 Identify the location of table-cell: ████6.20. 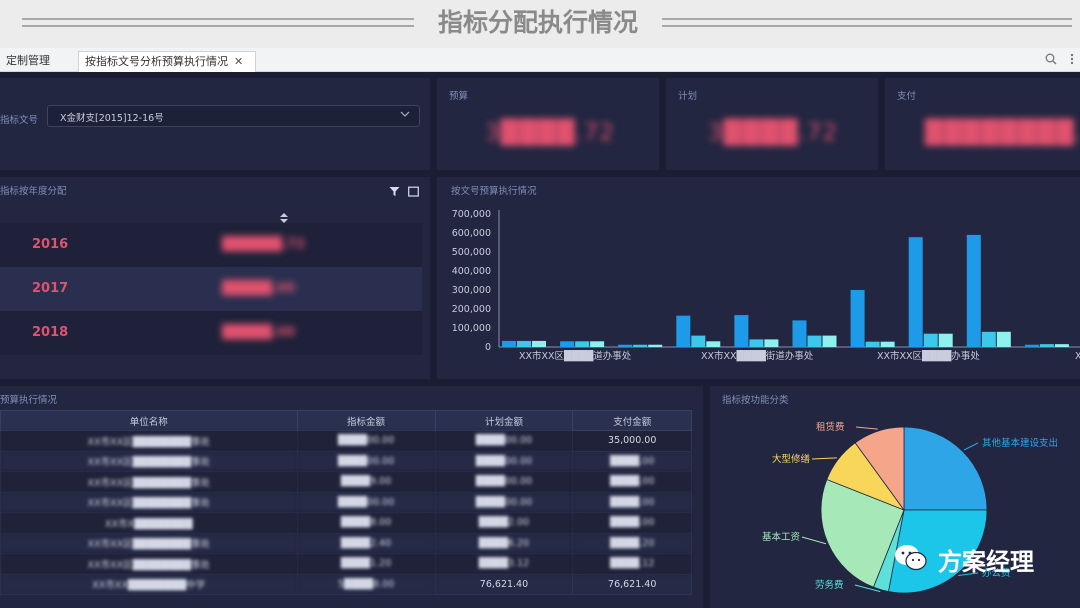
(504, 543).